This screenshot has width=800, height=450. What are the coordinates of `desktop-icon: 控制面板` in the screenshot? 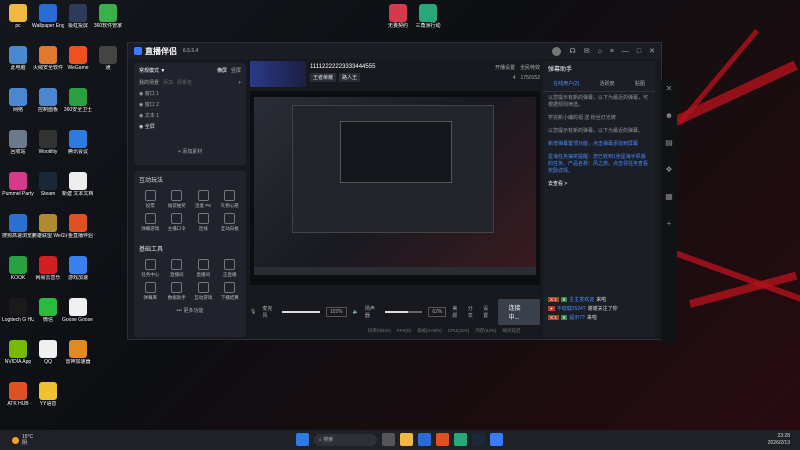 It's located at (48, 100).